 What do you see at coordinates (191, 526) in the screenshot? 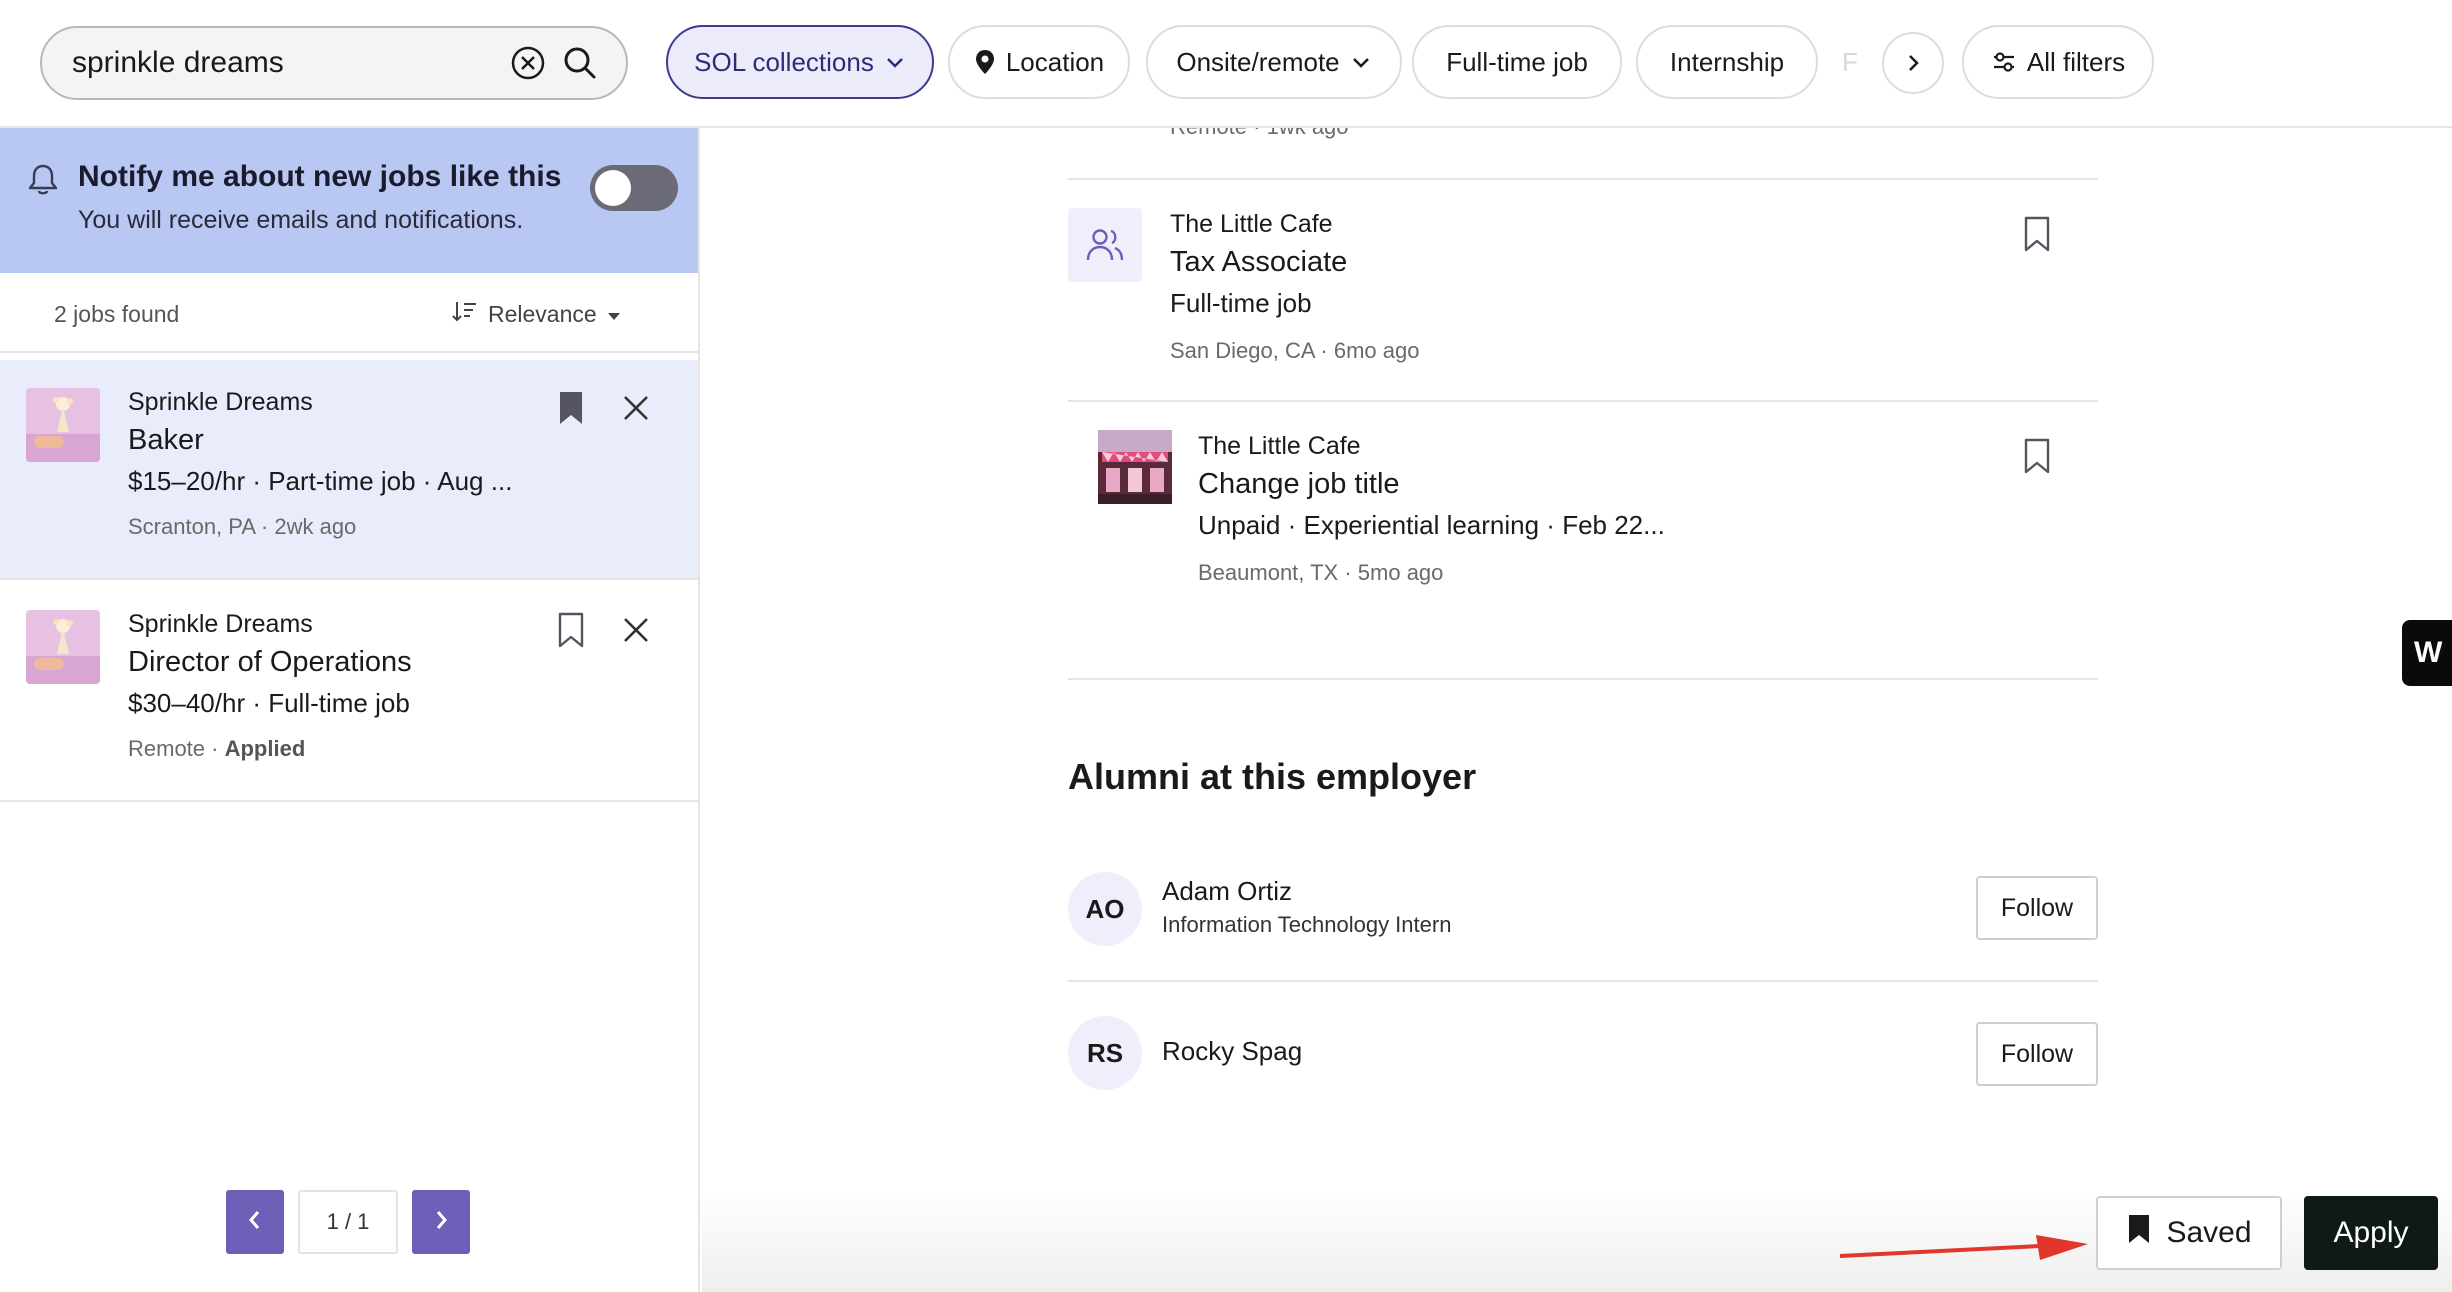
I see `job-location: Scranton, PA` at bounding box center [191, 526].